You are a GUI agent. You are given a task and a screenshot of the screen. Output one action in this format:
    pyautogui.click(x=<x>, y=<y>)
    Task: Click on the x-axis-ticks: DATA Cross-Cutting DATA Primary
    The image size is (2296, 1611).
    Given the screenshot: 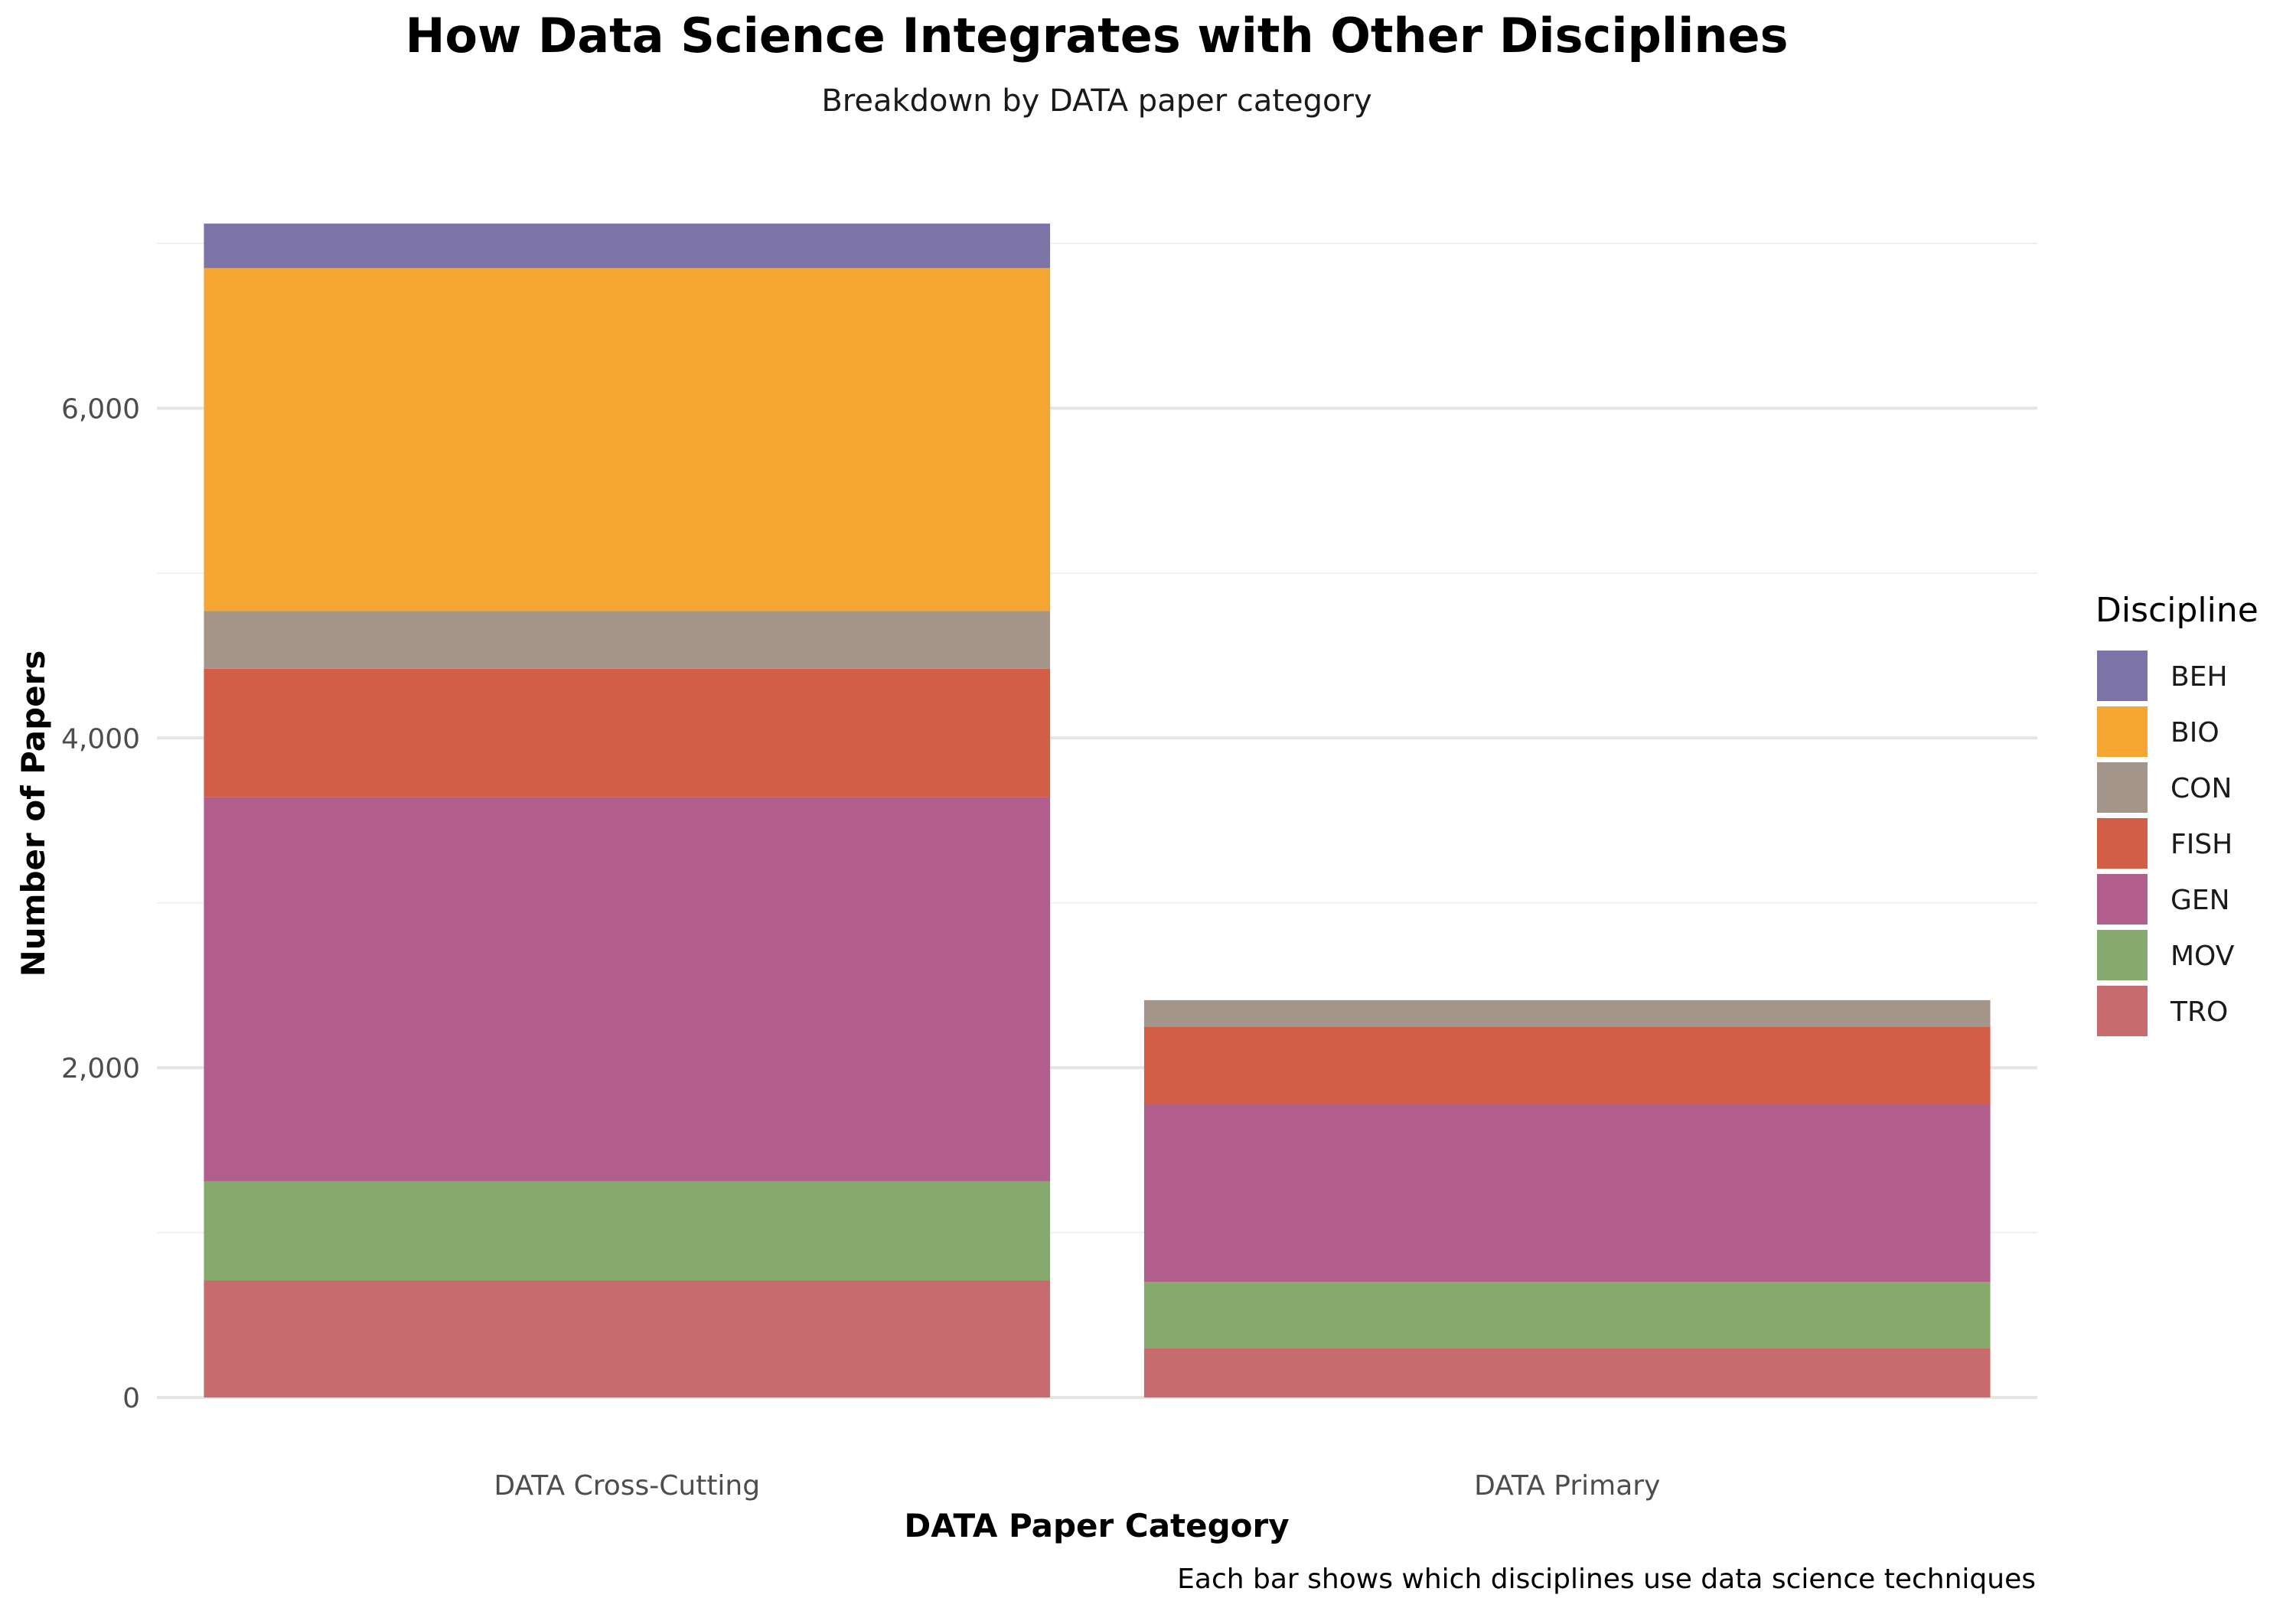 What is the action you would take?
    pyautogui.click(x=1077, y=1486)
    